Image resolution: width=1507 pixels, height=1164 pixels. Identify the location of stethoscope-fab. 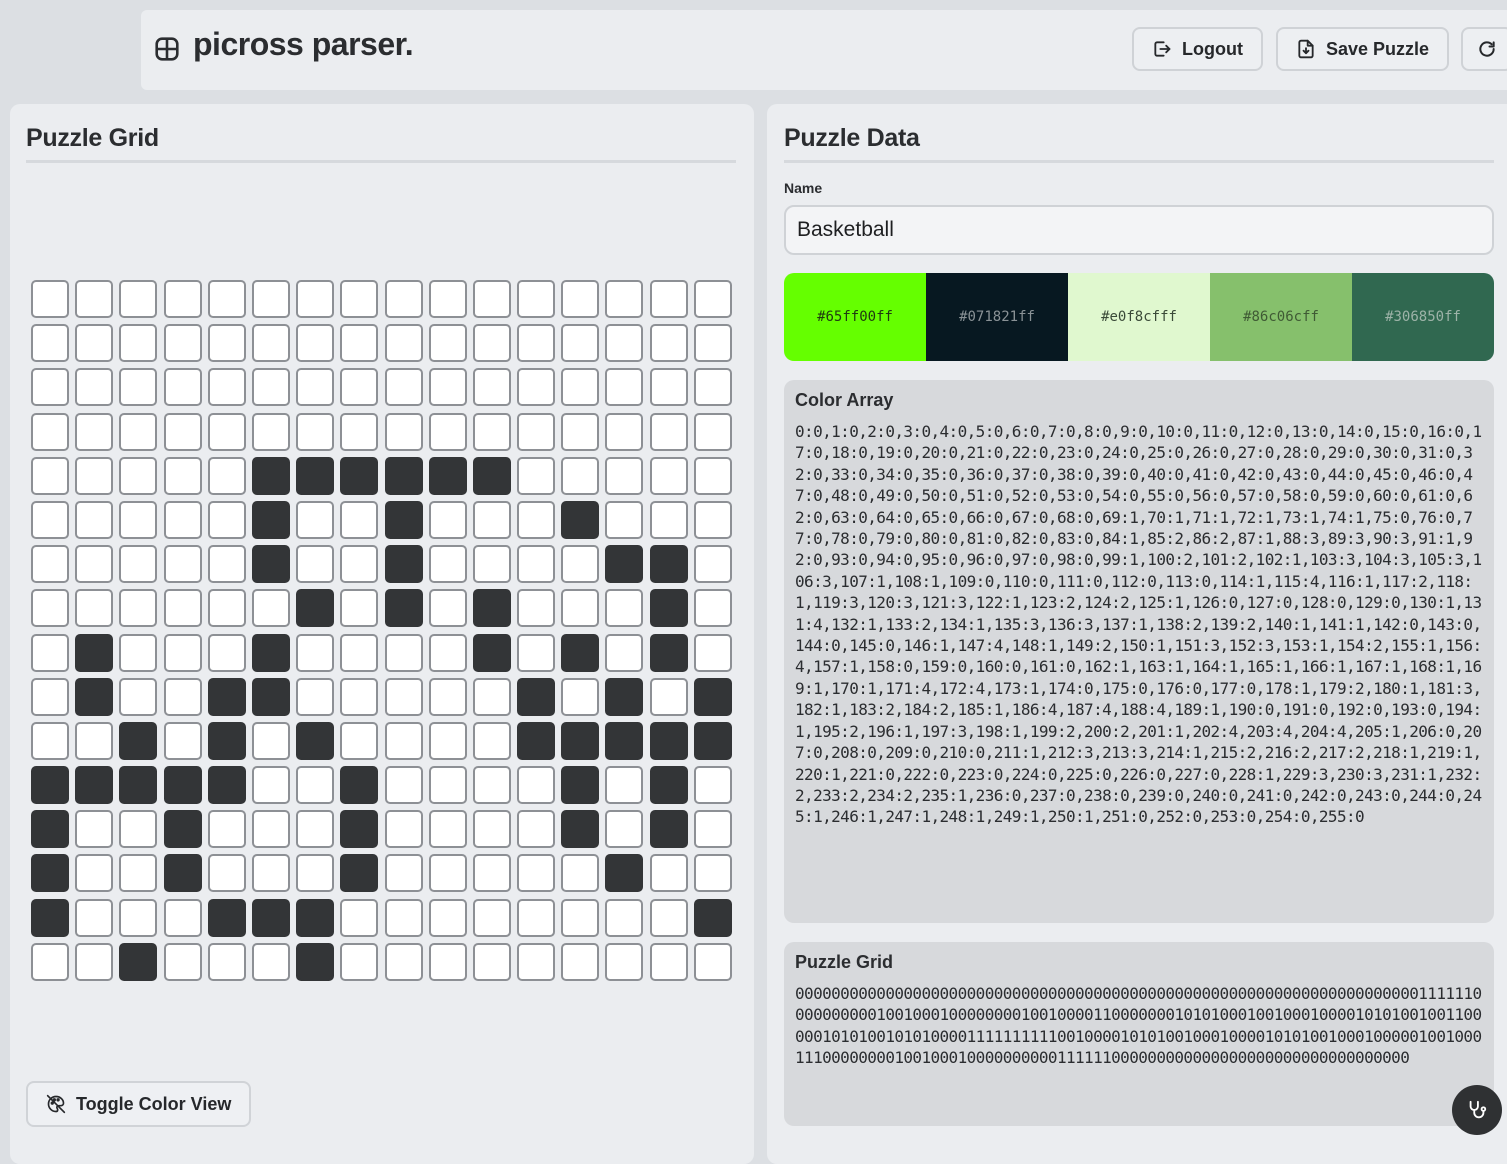
(1477, 1110).